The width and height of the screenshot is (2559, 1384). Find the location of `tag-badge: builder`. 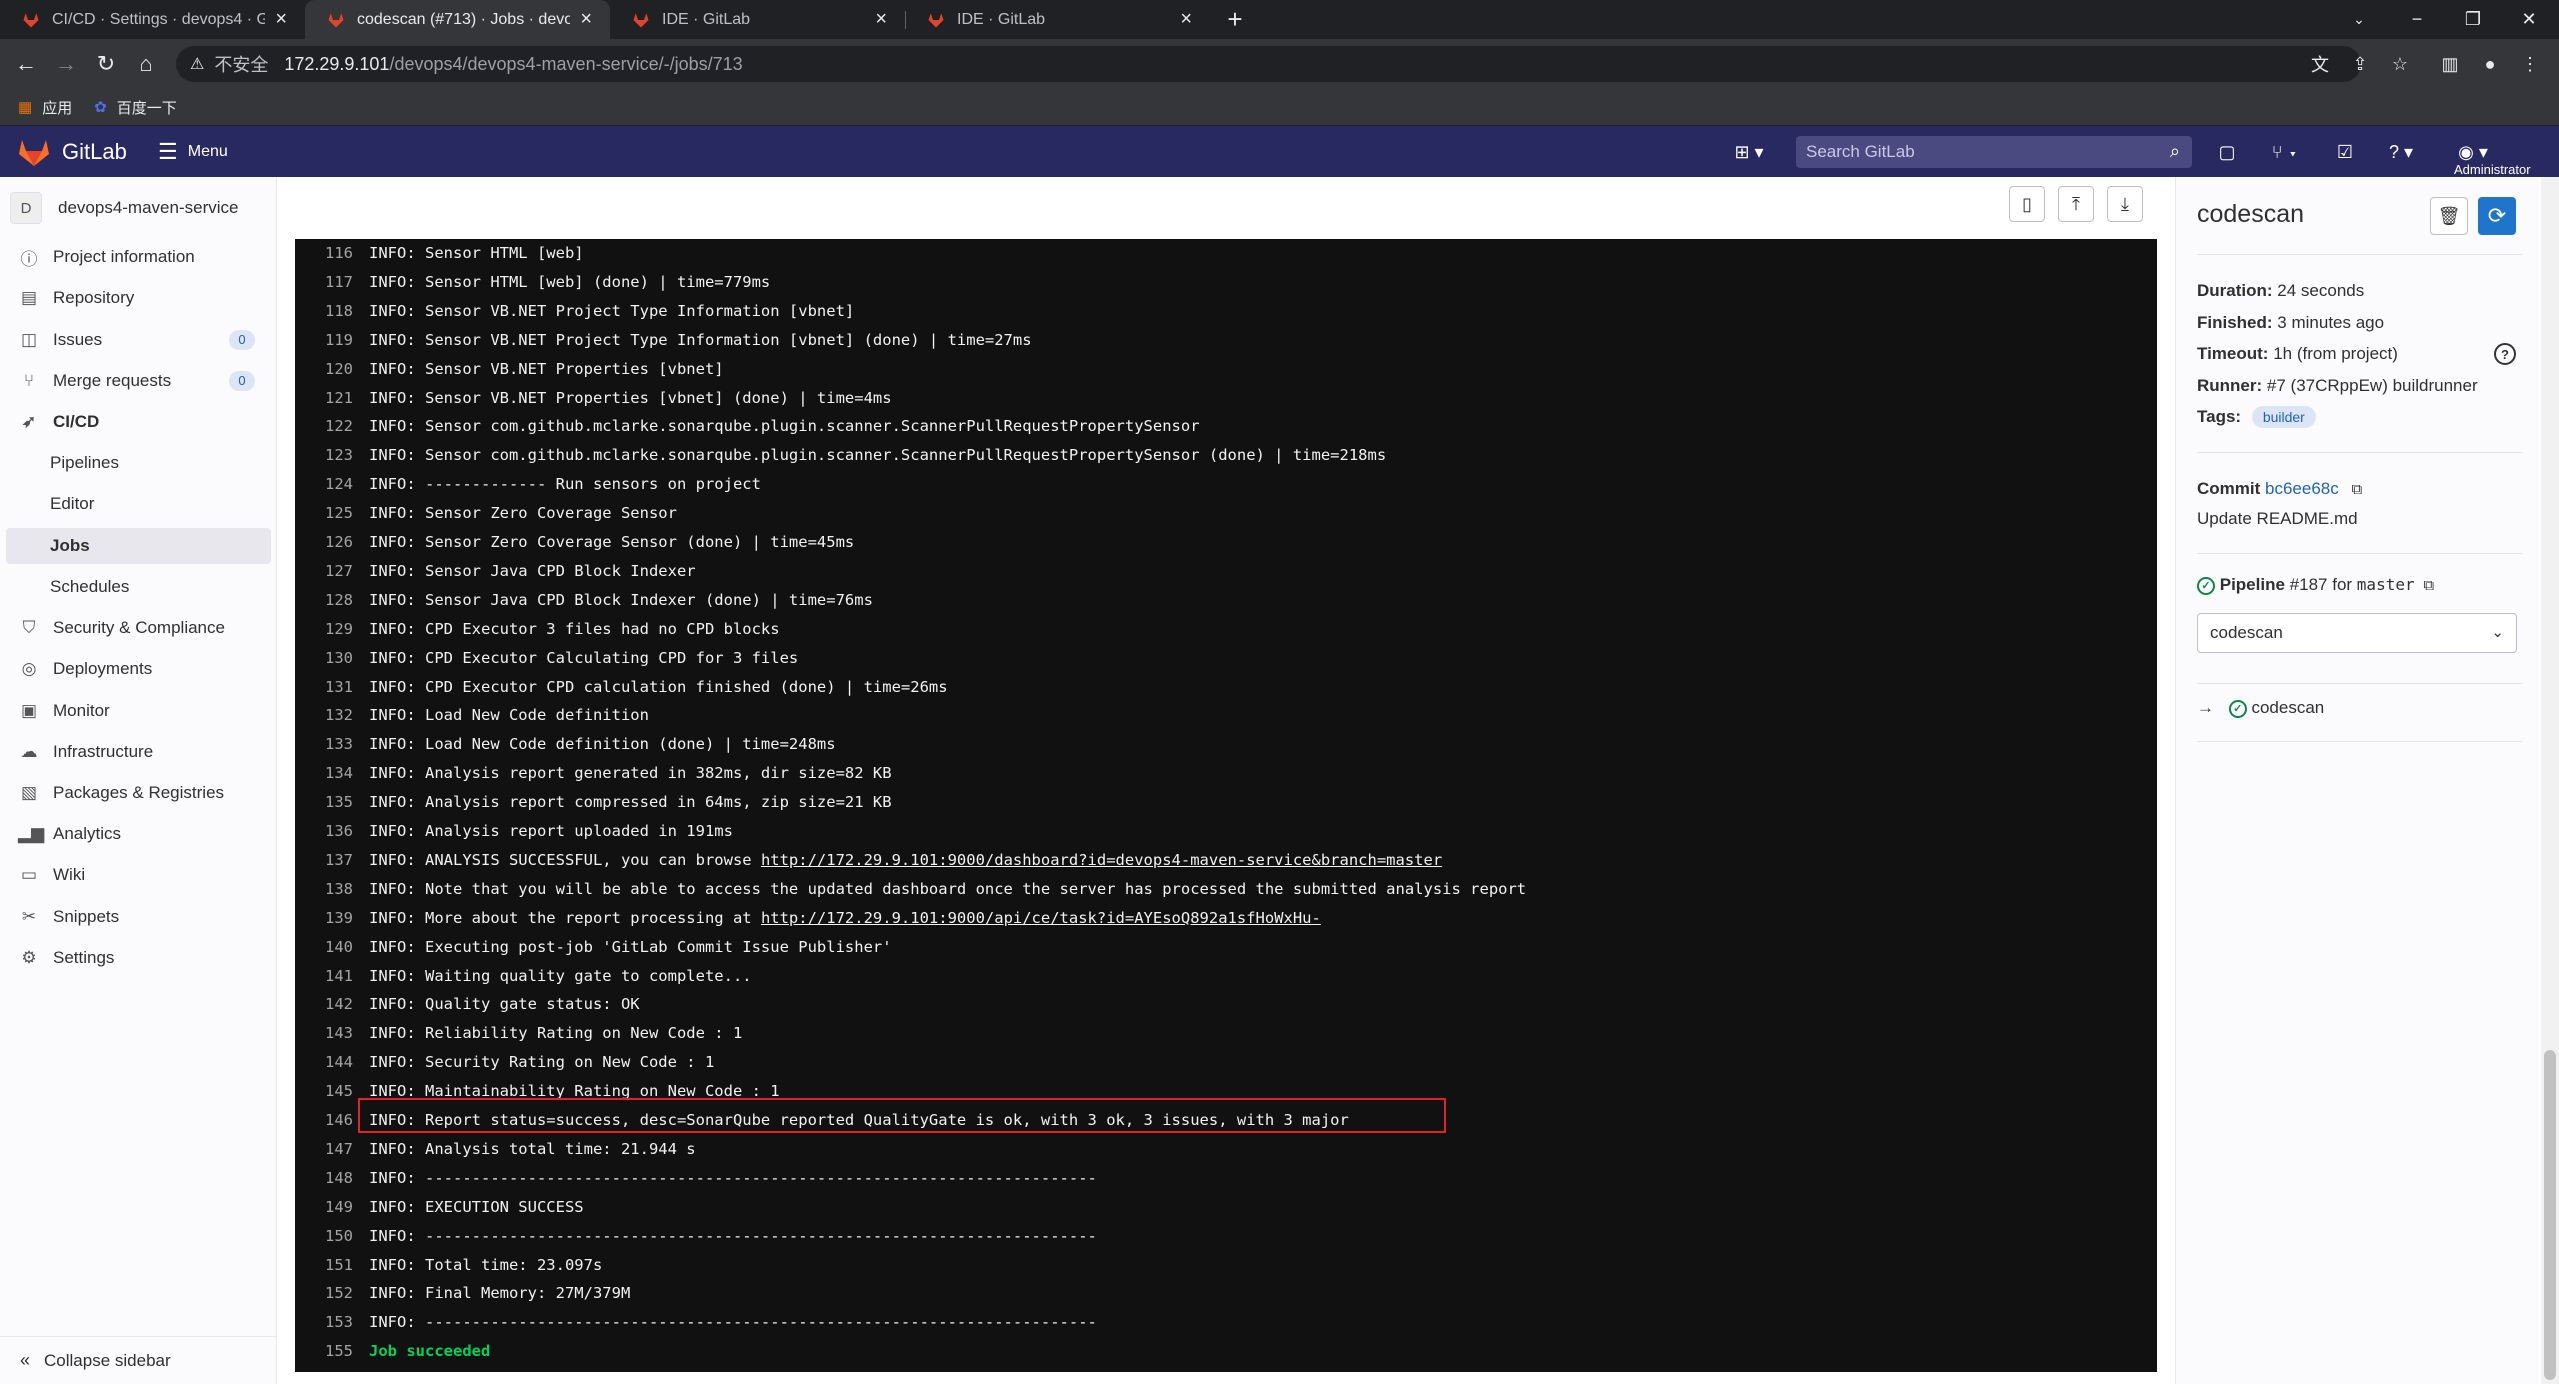

tag-badge: builder is located at coordinates (2283, 417).